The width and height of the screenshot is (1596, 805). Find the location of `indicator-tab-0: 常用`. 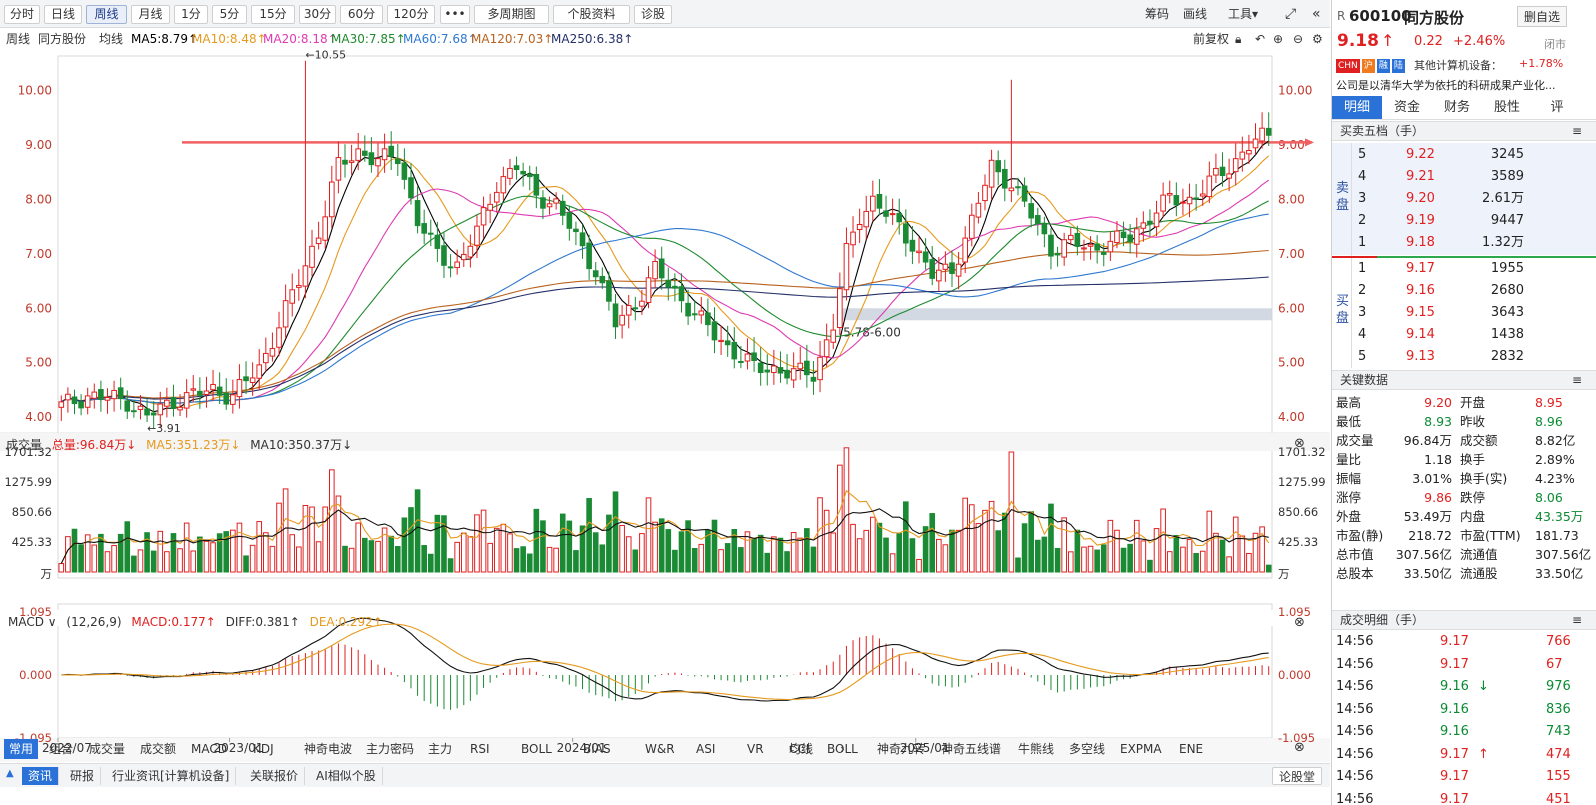

indicator-tab-0: 常用 is located at coordinates (21, 749).